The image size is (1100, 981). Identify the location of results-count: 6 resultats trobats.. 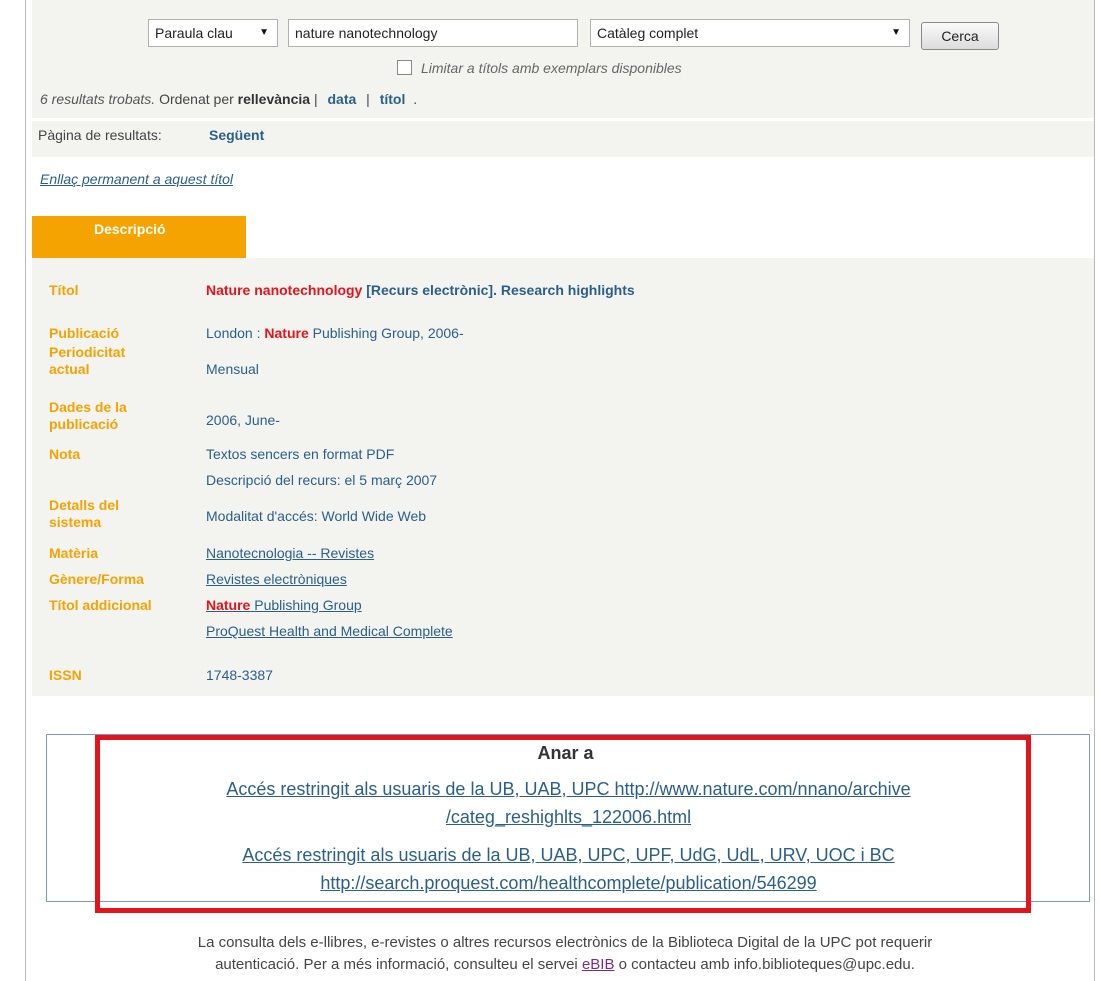
(98, 99).